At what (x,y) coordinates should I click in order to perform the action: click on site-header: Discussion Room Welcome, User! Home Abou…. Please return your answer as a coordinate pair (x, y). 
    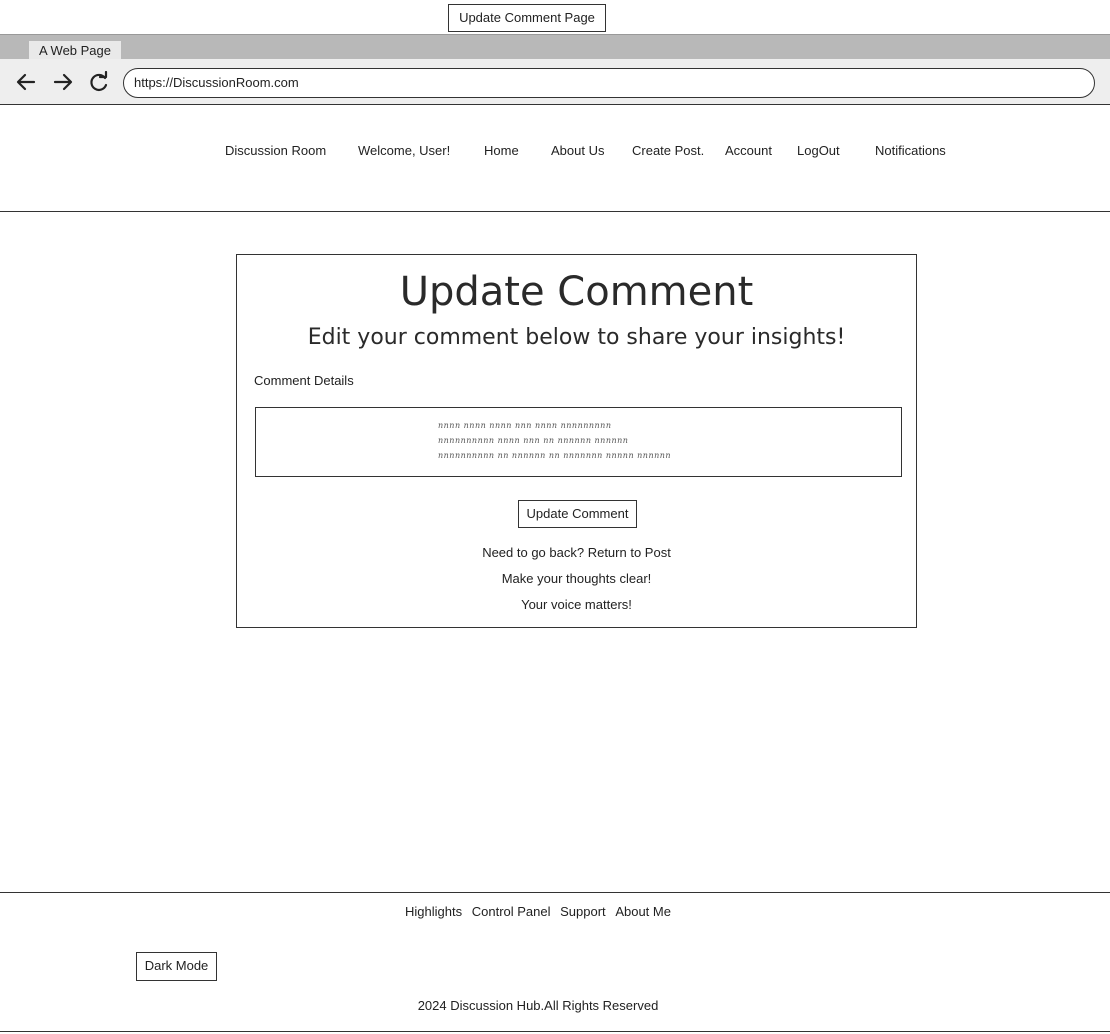
    Looking at the image, I should click on (555, 159).